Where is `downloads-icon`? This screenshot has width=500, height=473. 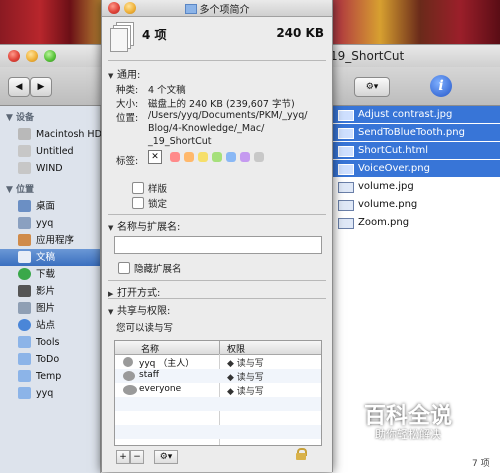
downloads-icon is located at coordinates (24, 274).